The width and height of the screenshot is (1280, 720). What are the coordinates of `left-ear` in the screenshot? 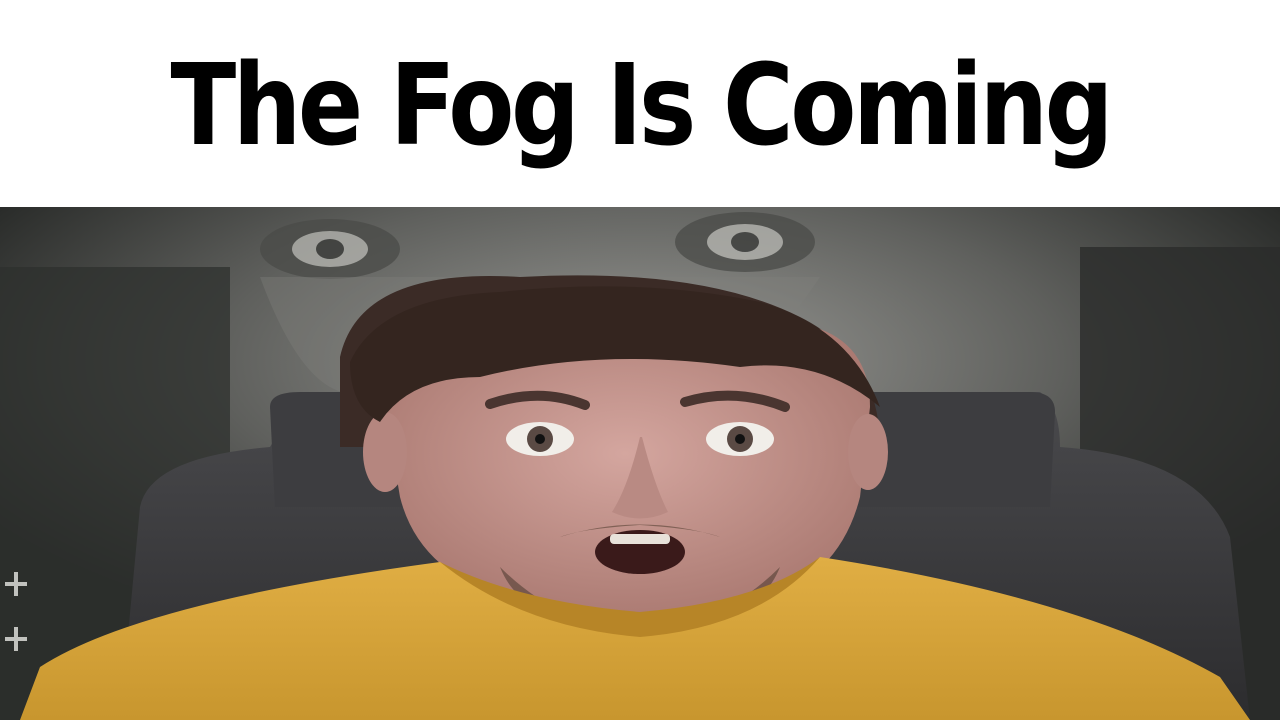 It's located at (385, 452).